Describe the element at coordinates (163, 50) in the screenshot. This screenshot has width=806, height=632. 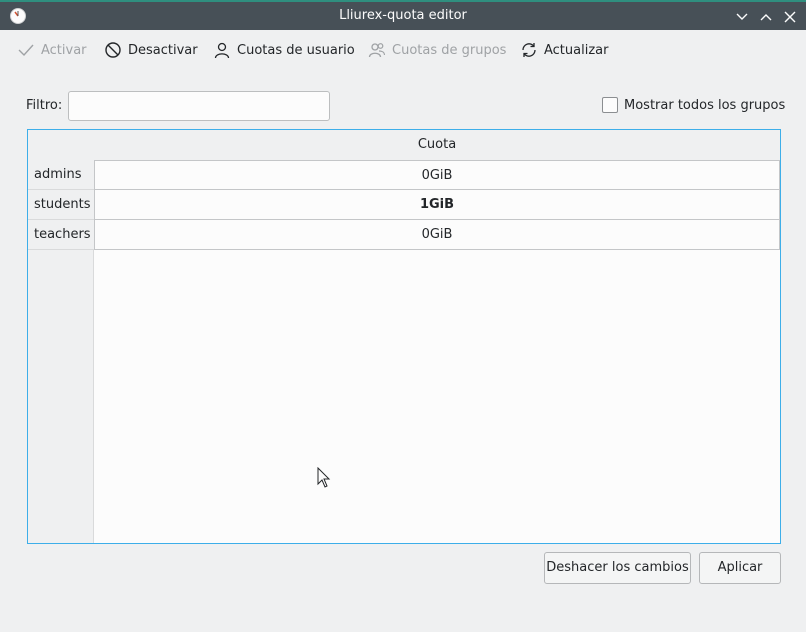
I see `deactivate-label: Desactivar` at that location.